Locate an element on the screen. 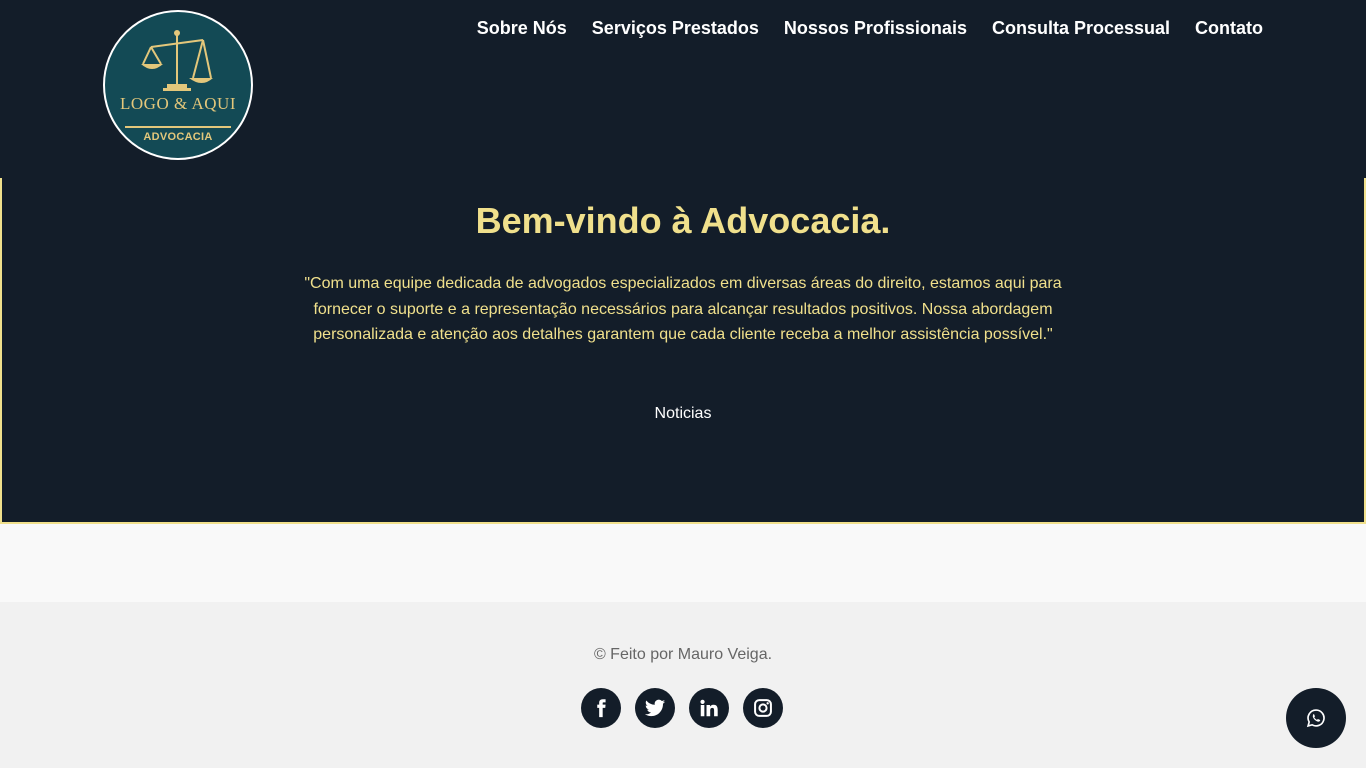  instagram-icon is located at coordinates (763, 708).